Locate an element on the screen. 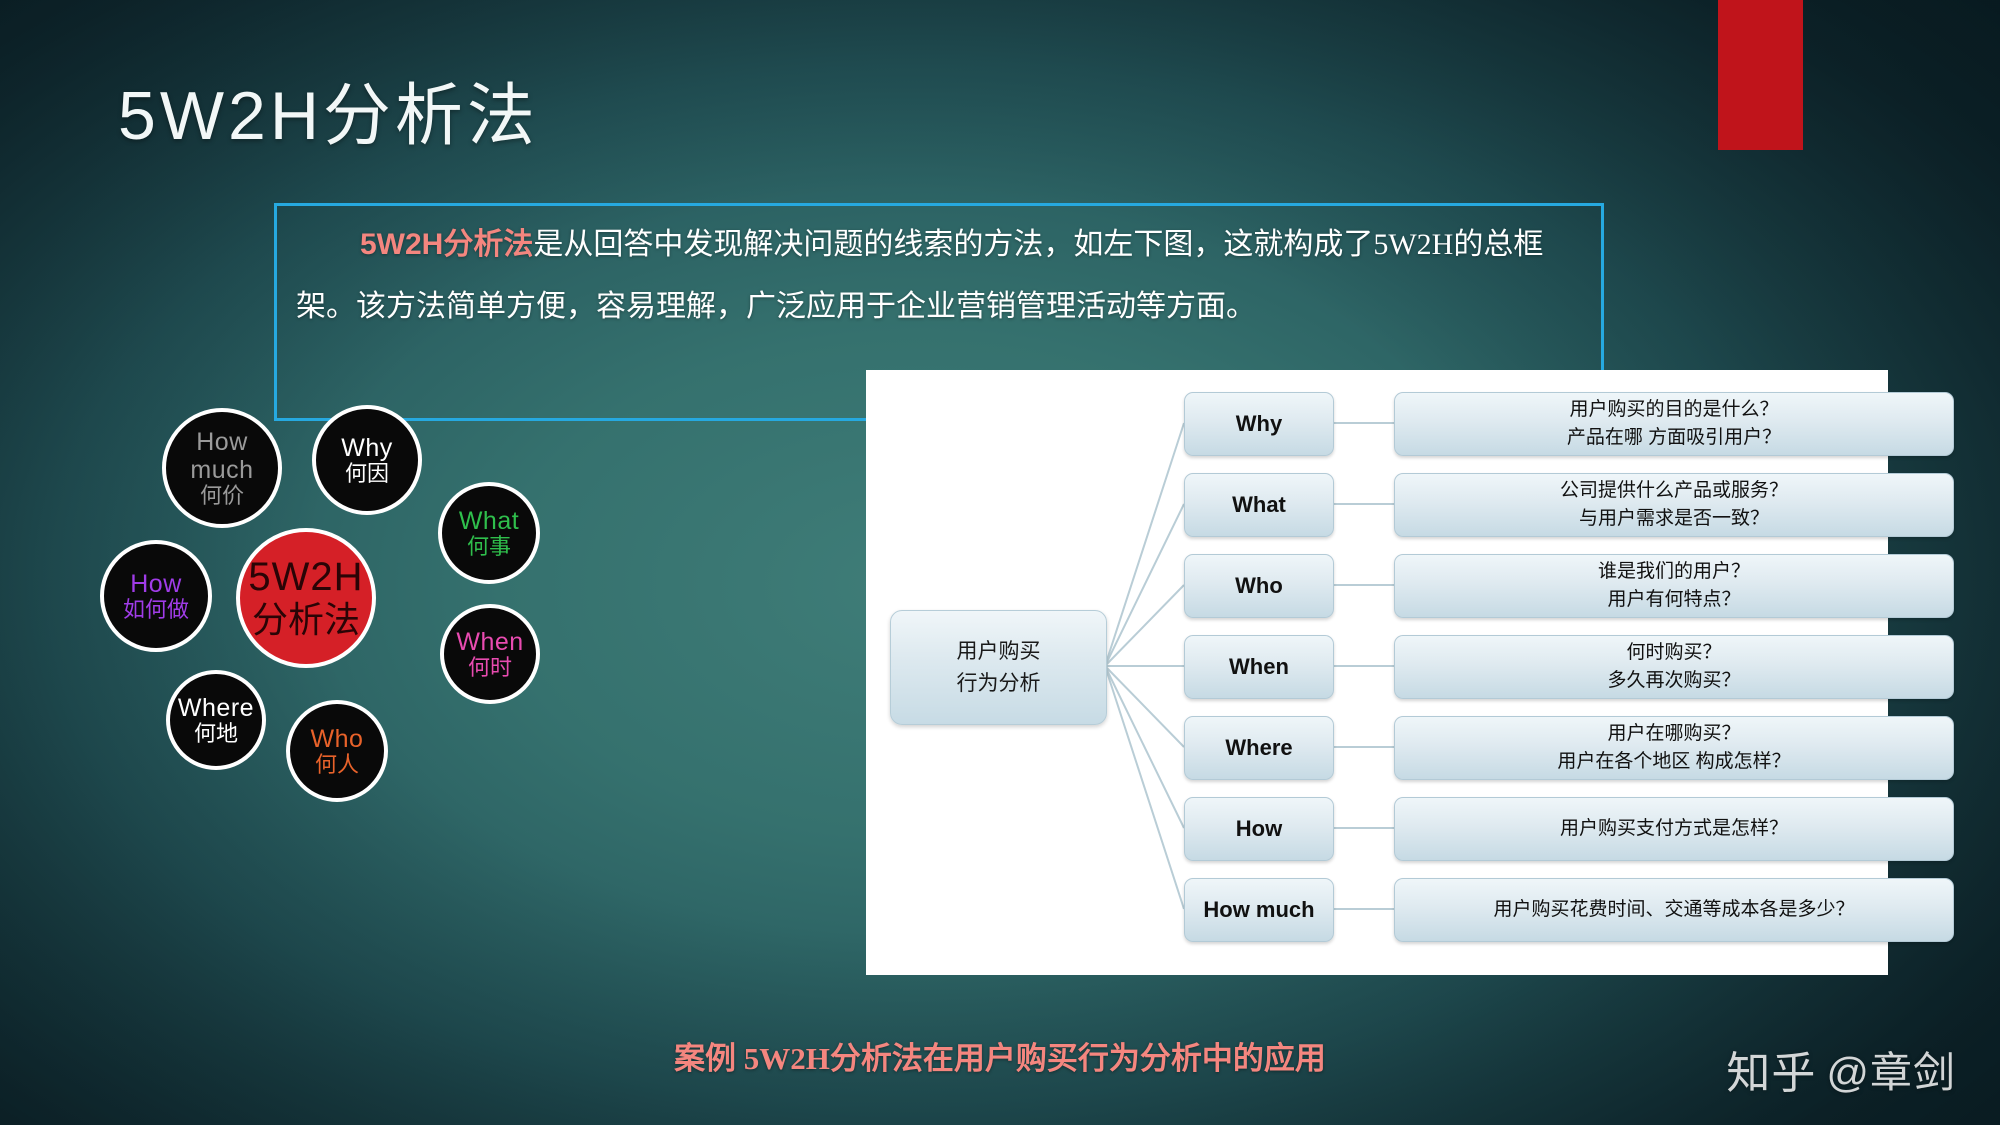 This screenshot has height=1125, width=2000. circle-center-label-cn: 分析法 is located at coordinates (305, 620).